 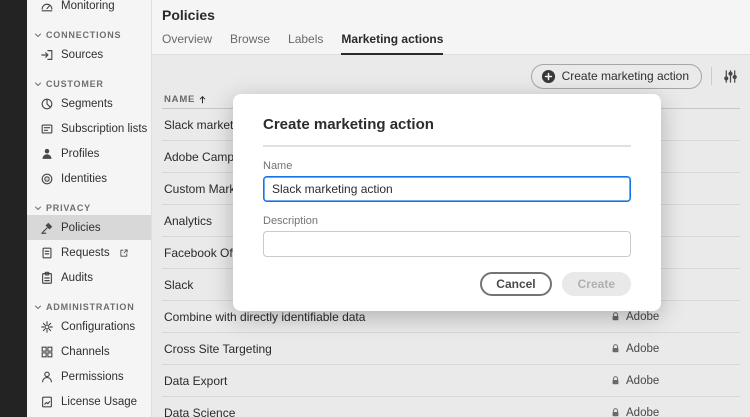 What do you see at coordinates (291, 221) in the screenshot?
I see `description-field-label: Description` at bounding box center [291, 221].